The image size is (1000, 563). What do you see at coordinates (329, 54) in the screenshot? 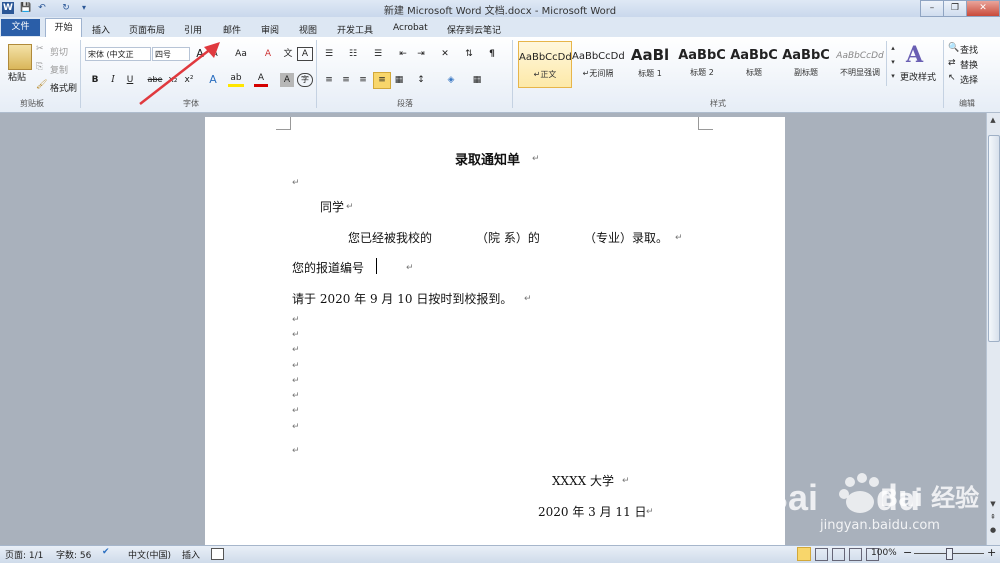
I see `bullets-icon: ☰` at bounding box center [329, 54].